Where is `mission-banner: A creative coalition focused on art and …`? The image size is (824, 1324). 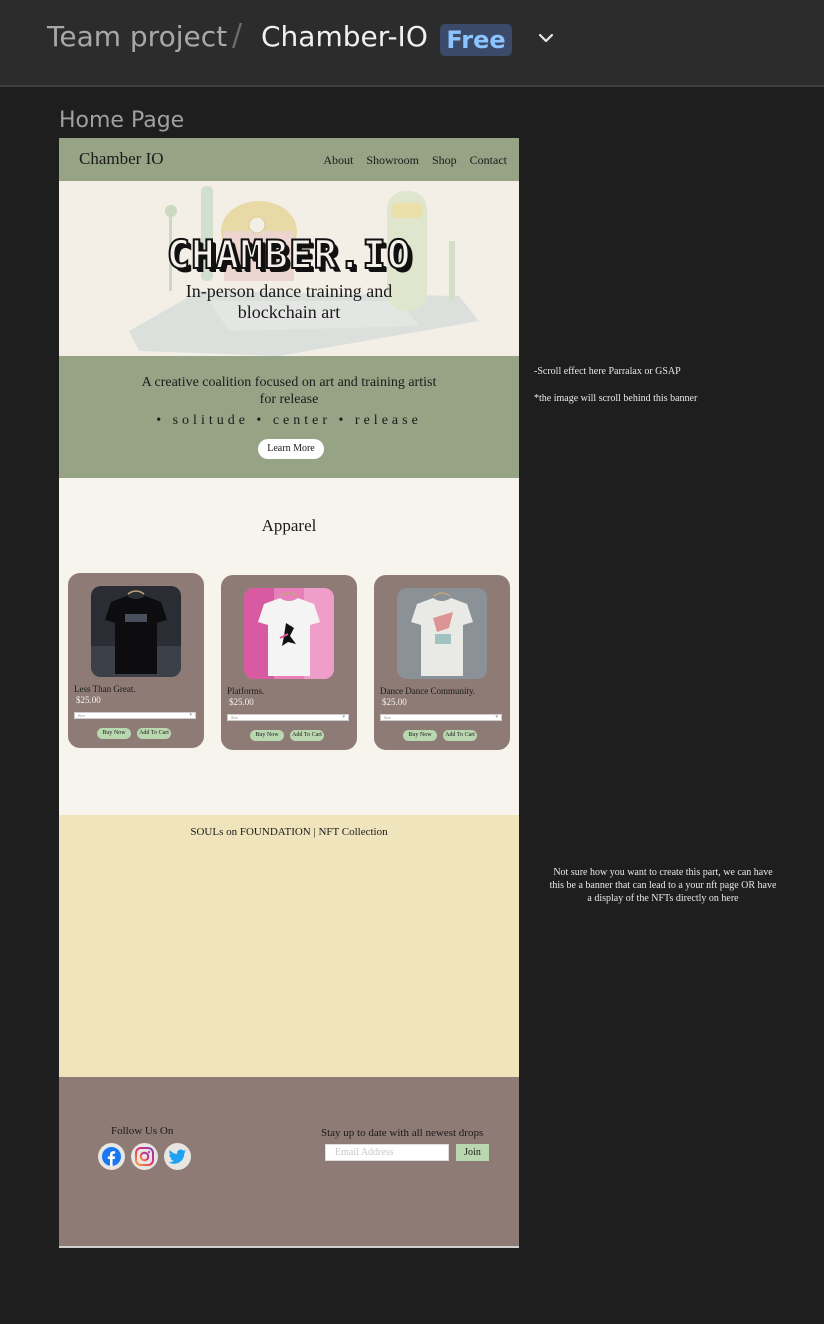 mission-banner: A creative coalition focused on art and … is located at coordinates (289, 417).